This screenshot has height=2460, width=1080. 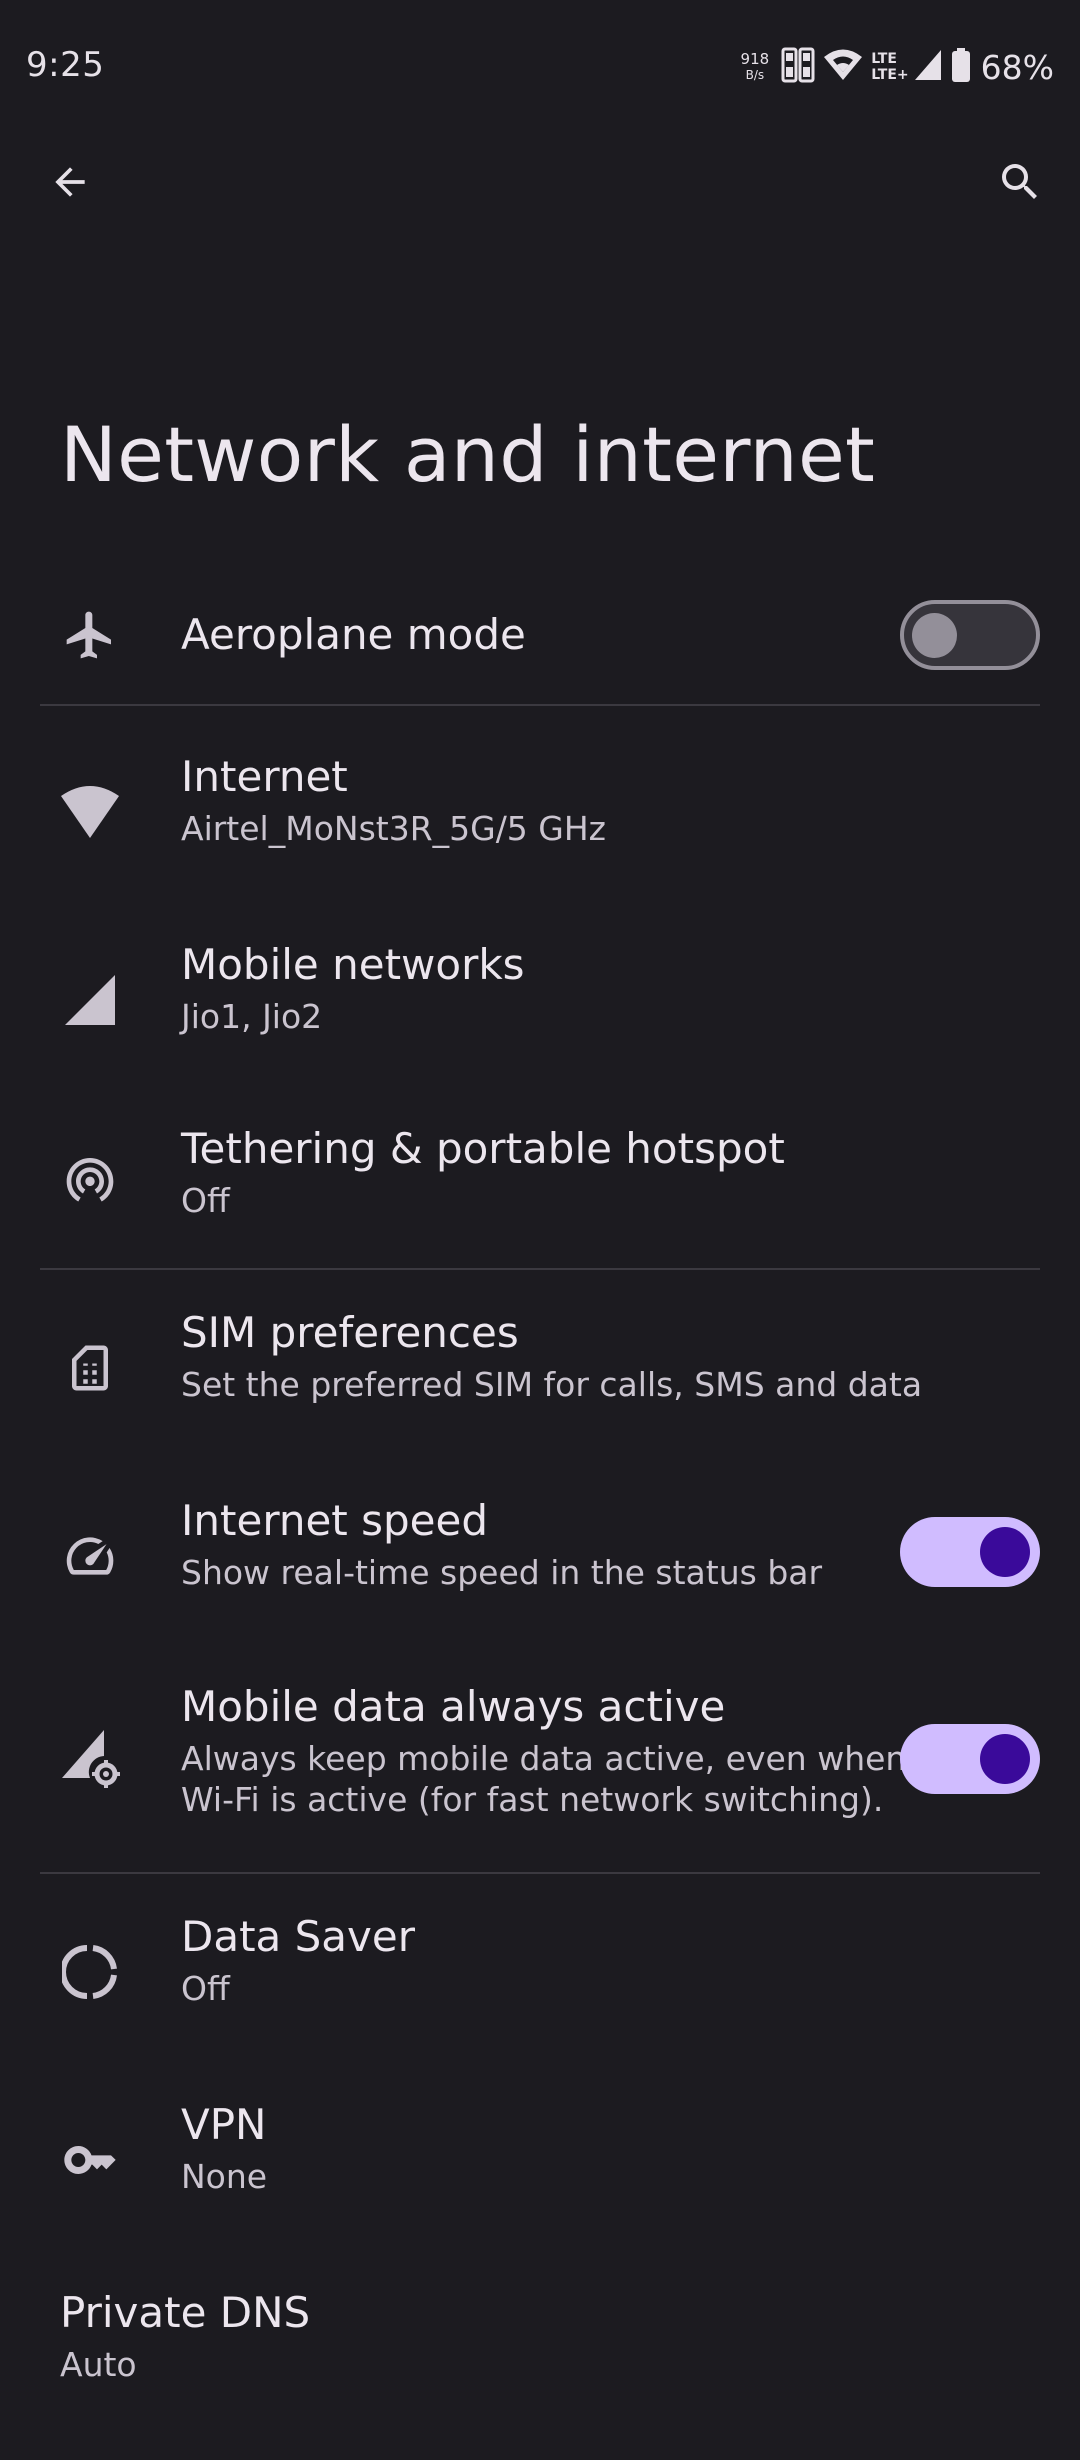 What do you see at coordinates (453, 1706) in the screenshot?
I see `mobile-data-always-active-title: Mobile data always active` at bounding box center [453, 1706].